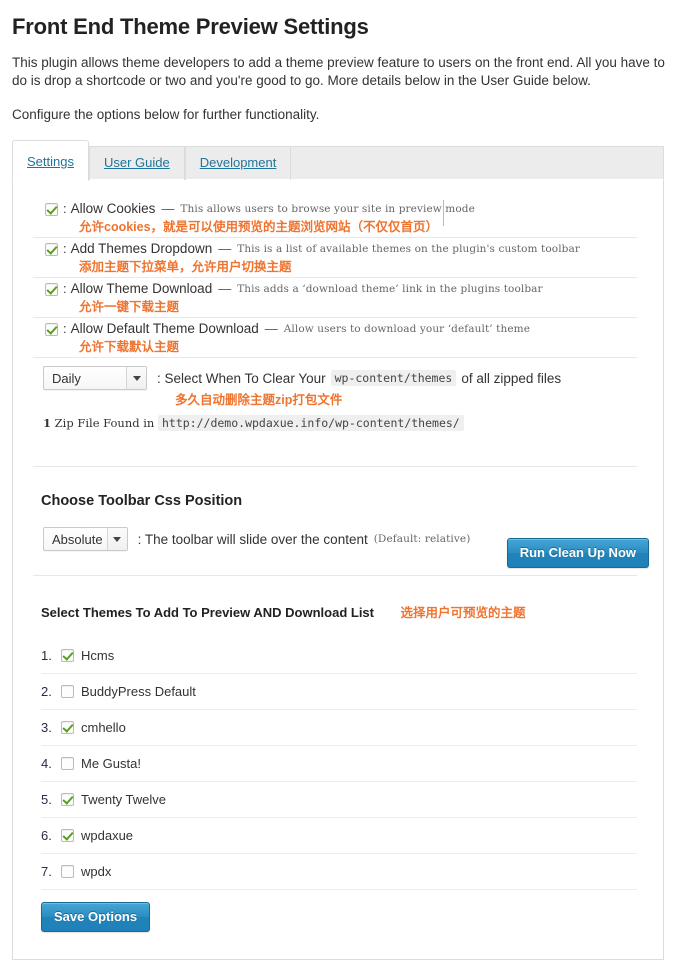  Describe the element at coordinates (259, 400) in the screenshot. I see `cleanup-annotation: 多久自动删除主题zip打包文件` at that location.